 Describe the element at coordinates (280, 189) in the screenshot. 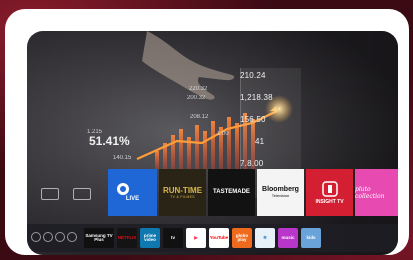

I see `channel-label: Bloomberg` at that location.